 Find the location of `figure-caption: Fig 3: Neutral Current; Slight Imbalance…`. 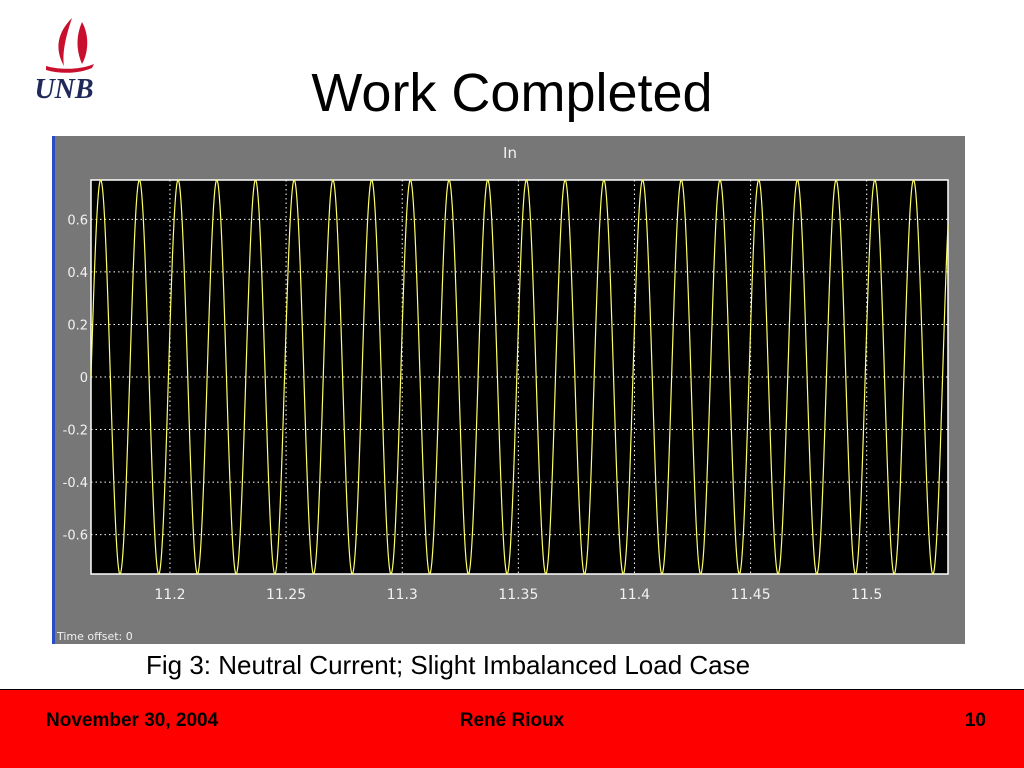

figure-caption: Fig 3: Neutral Current; Slight Imbalance… is located at coordinates (448, 665).